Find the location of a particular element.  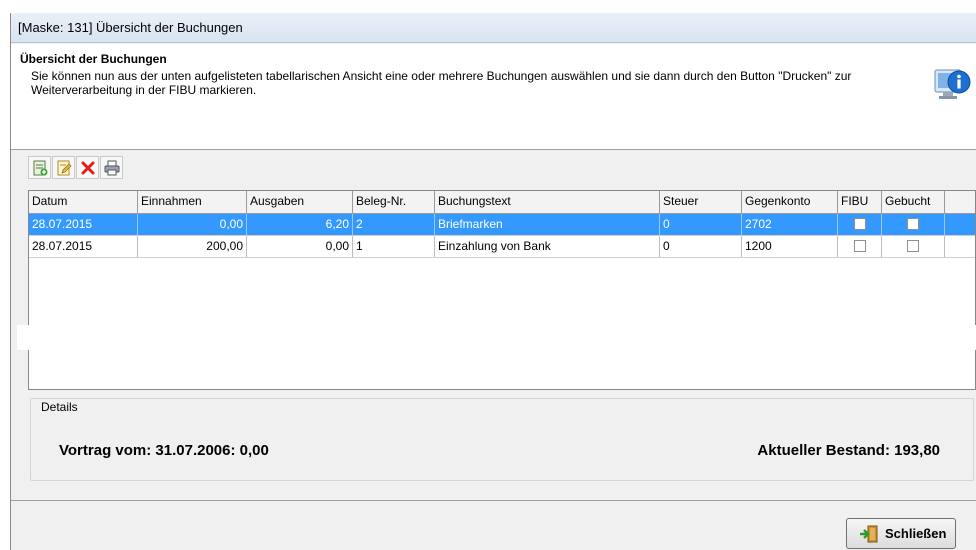

column-header-buchungstext: Buchungstext is located at coordinates (547, 202).